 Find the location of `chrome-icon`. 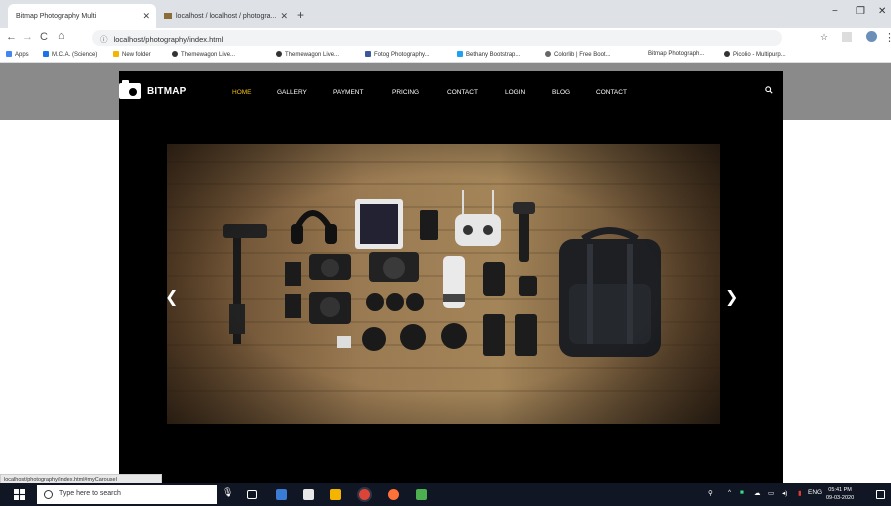

chrome-icon is located at coordinates (364, 494).